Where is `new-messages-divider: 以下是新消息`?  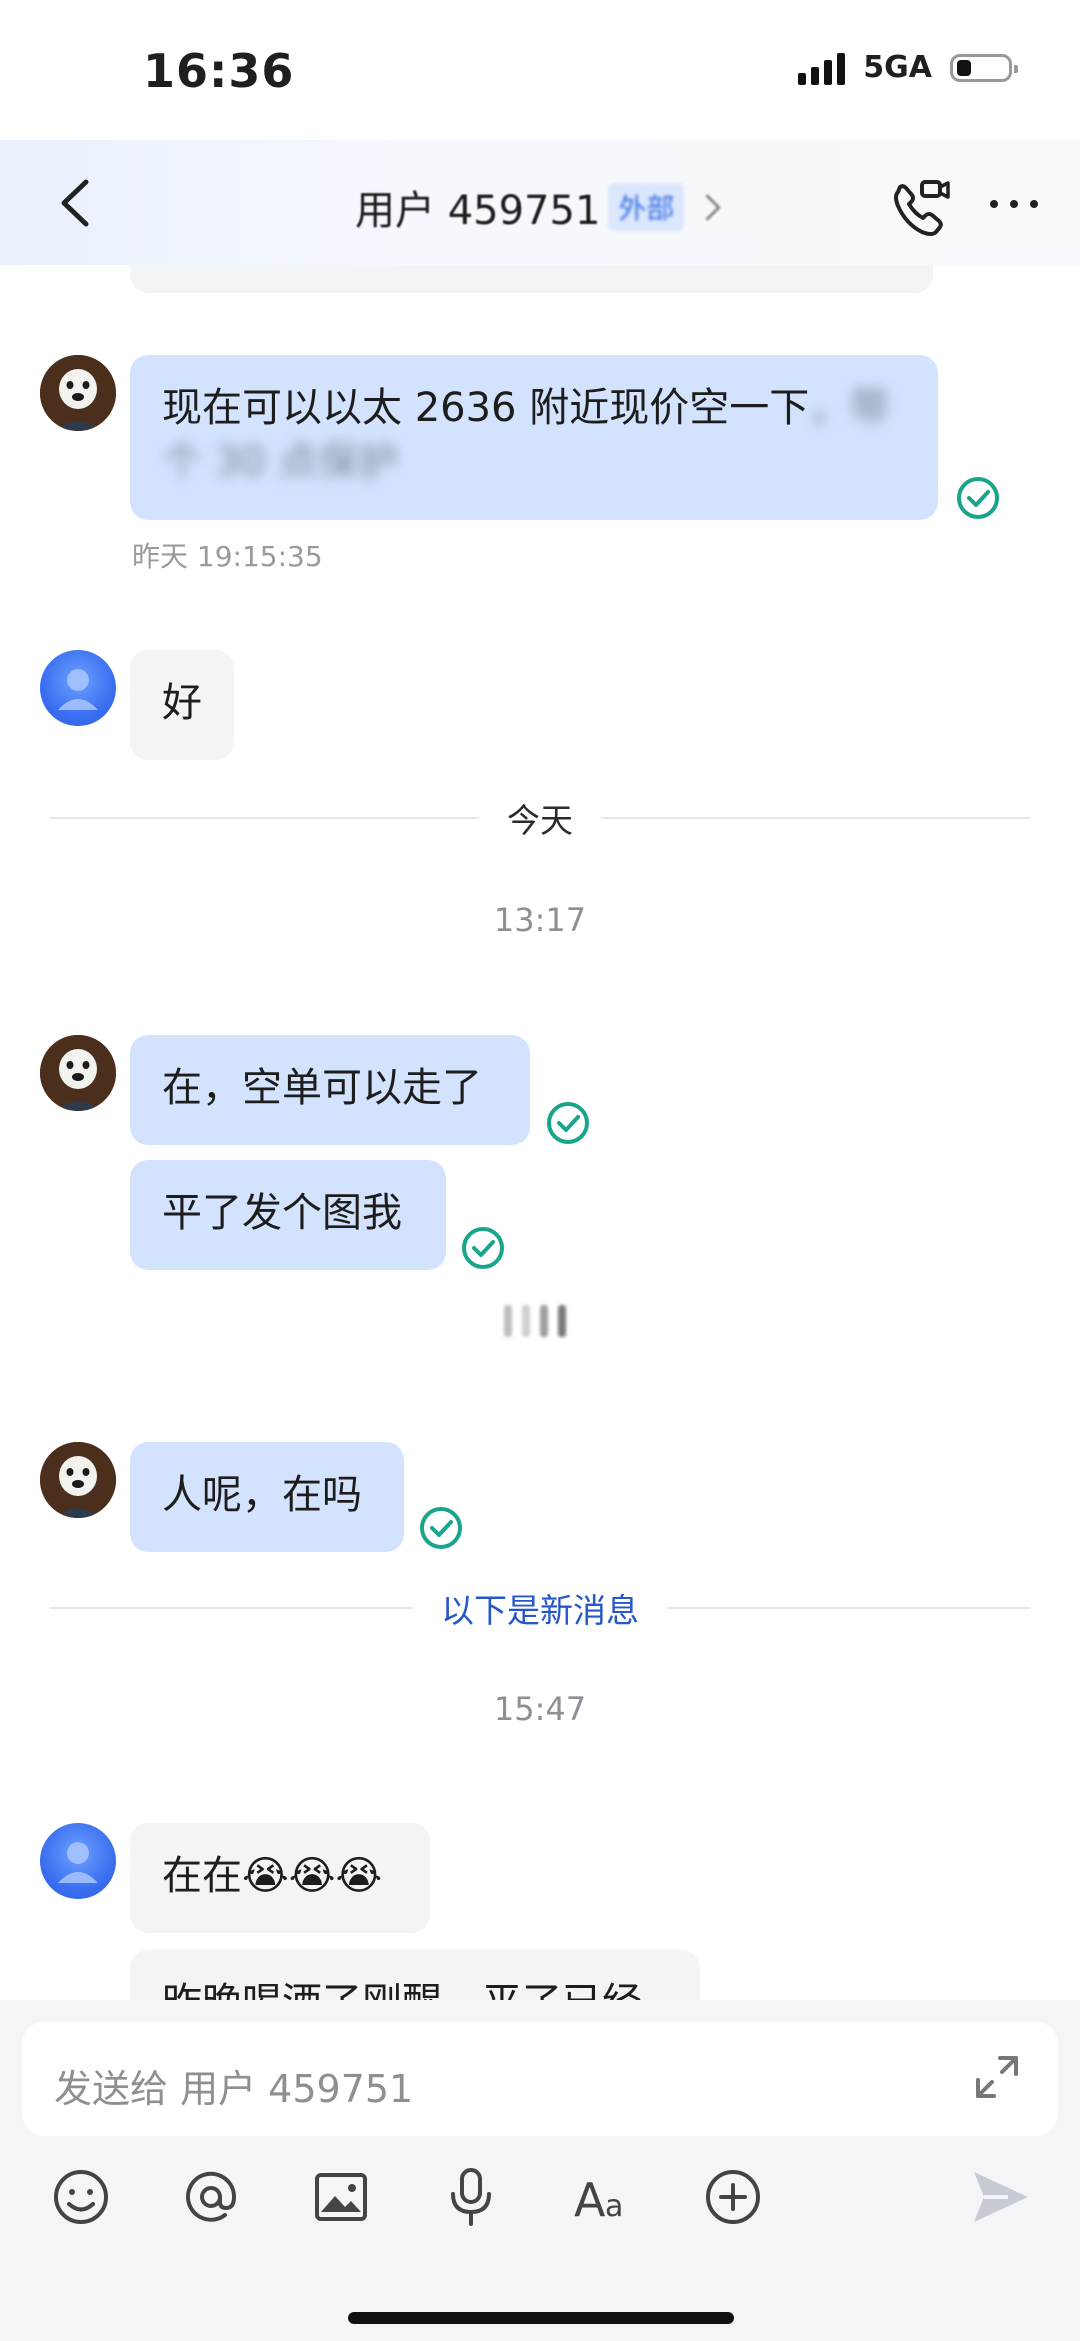 new-messages-divider: 以下是新消息 is located at coordinates (540, 1609).